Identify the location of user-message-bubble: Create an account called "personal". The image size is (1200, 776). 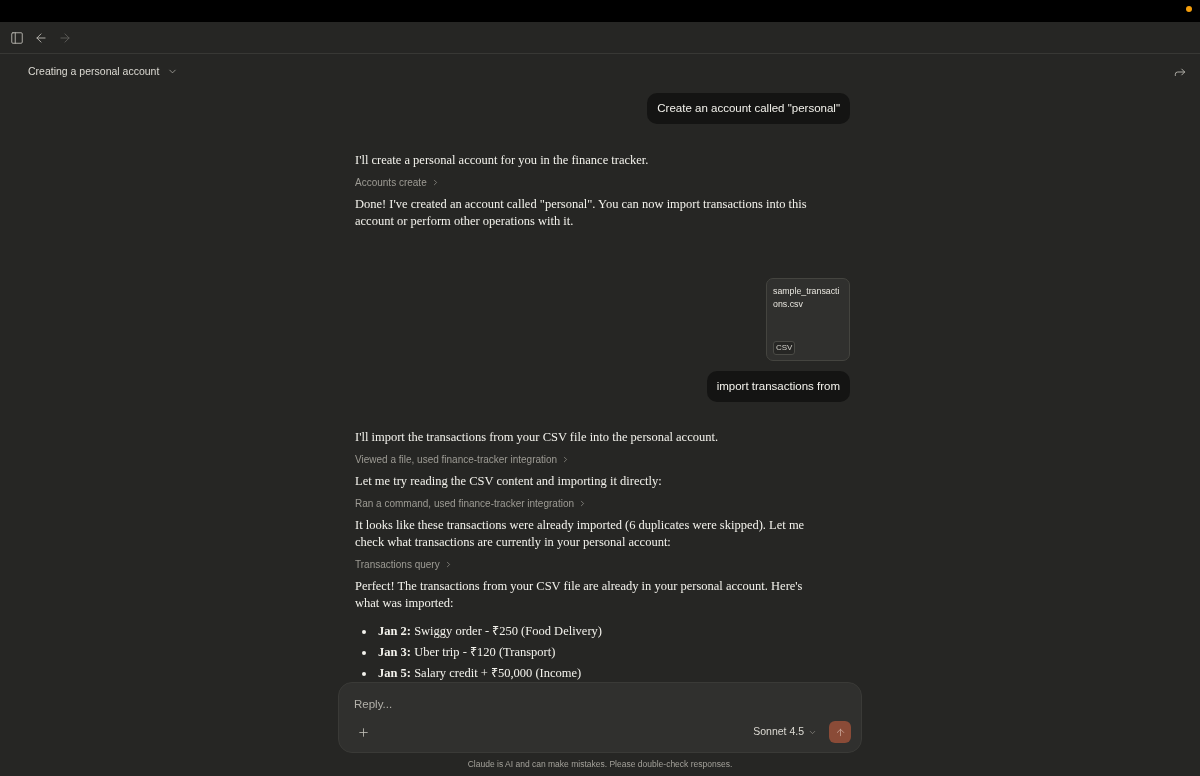
(748, 108).